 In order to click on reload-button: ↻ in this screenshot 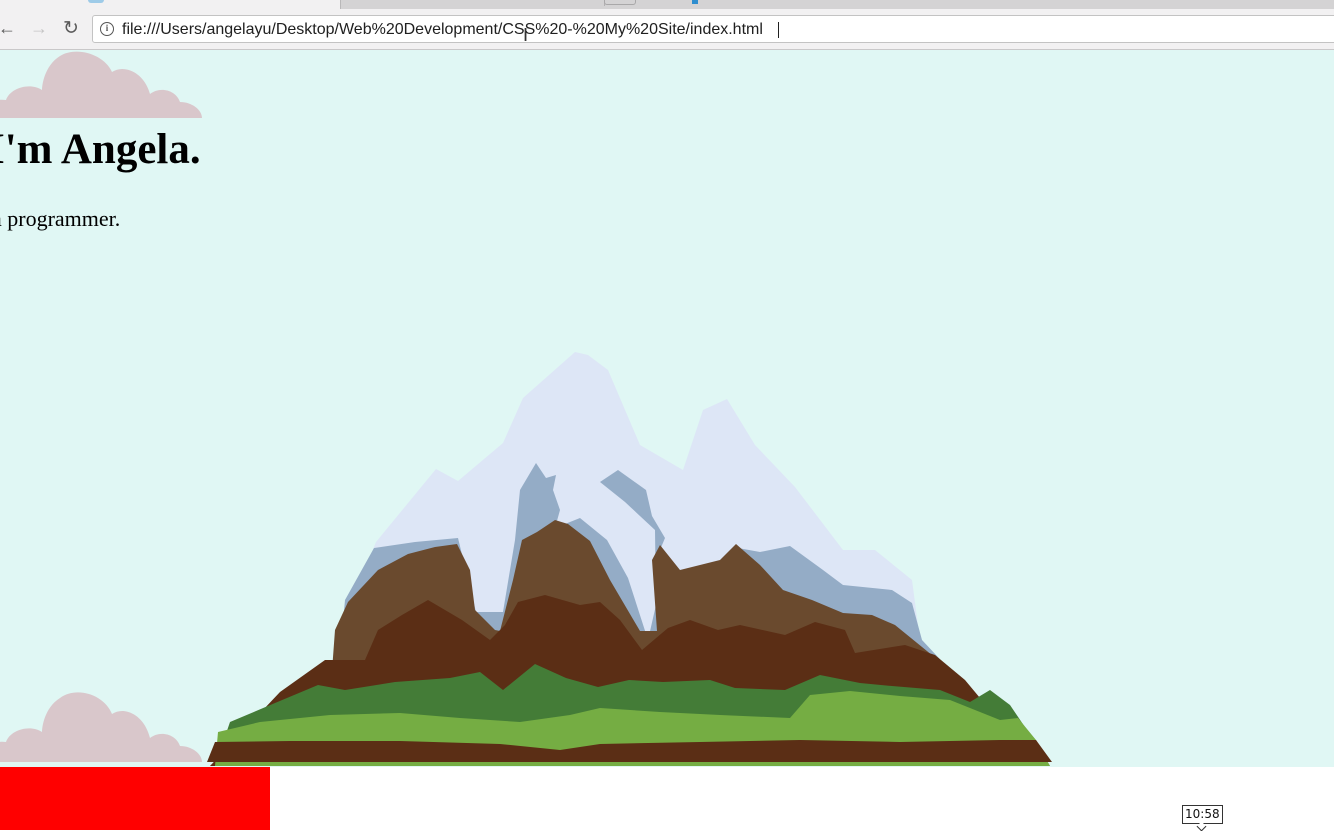, I will do `click(71, 28)`.